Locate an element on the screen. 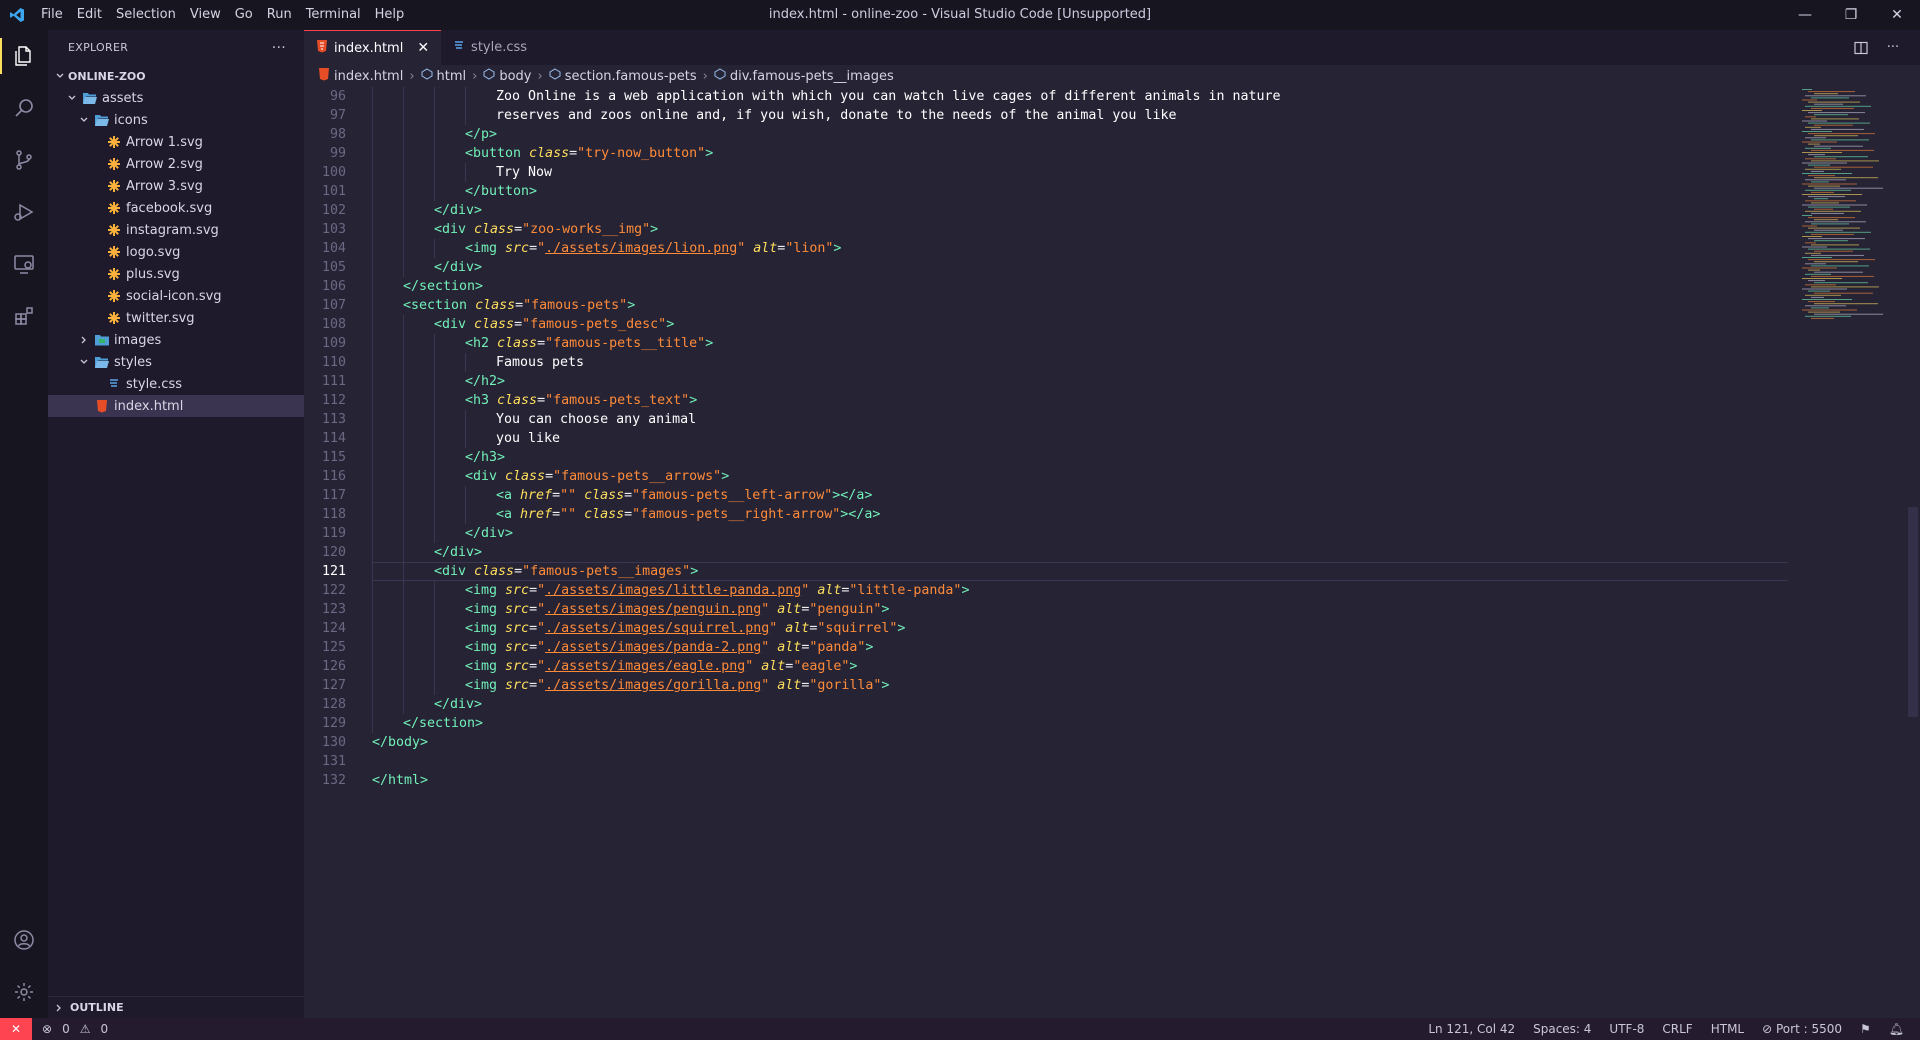  close-icon: ✕ is located at coordinates (423, 48).